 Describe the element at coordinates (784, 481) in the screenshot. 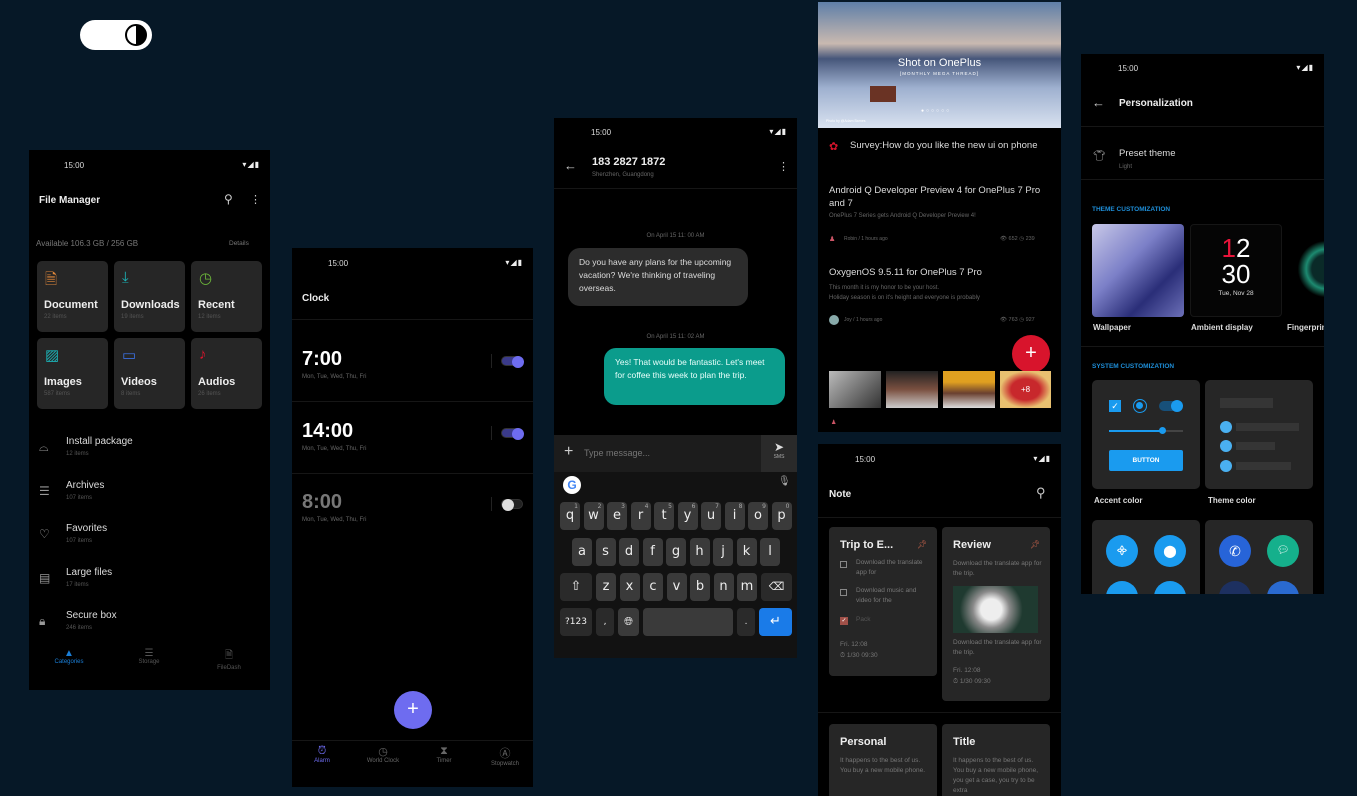

I see `microphone-icon: 🎙︎` at that location.